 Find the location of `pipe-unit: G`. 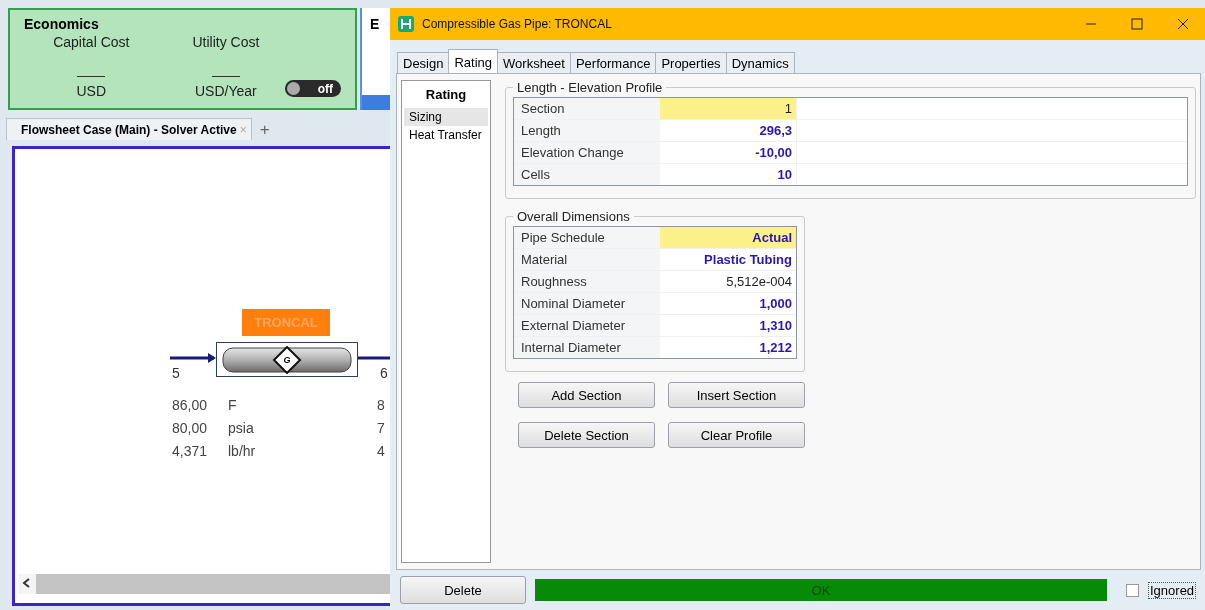

pipe-unit: G is located at coordinates (287, 359).